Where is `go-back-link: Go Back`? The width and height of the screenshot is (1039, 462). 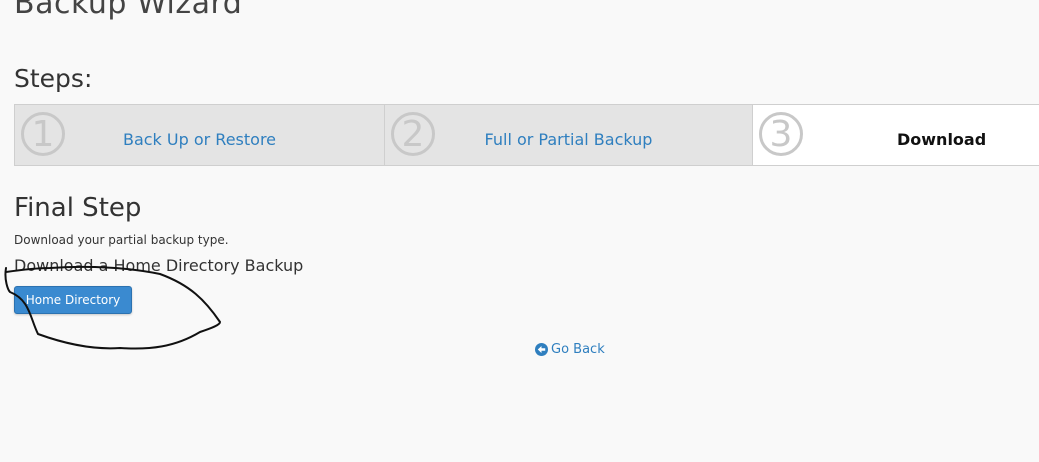
go-back-link: Go Back is located at coordinates (570, 349).